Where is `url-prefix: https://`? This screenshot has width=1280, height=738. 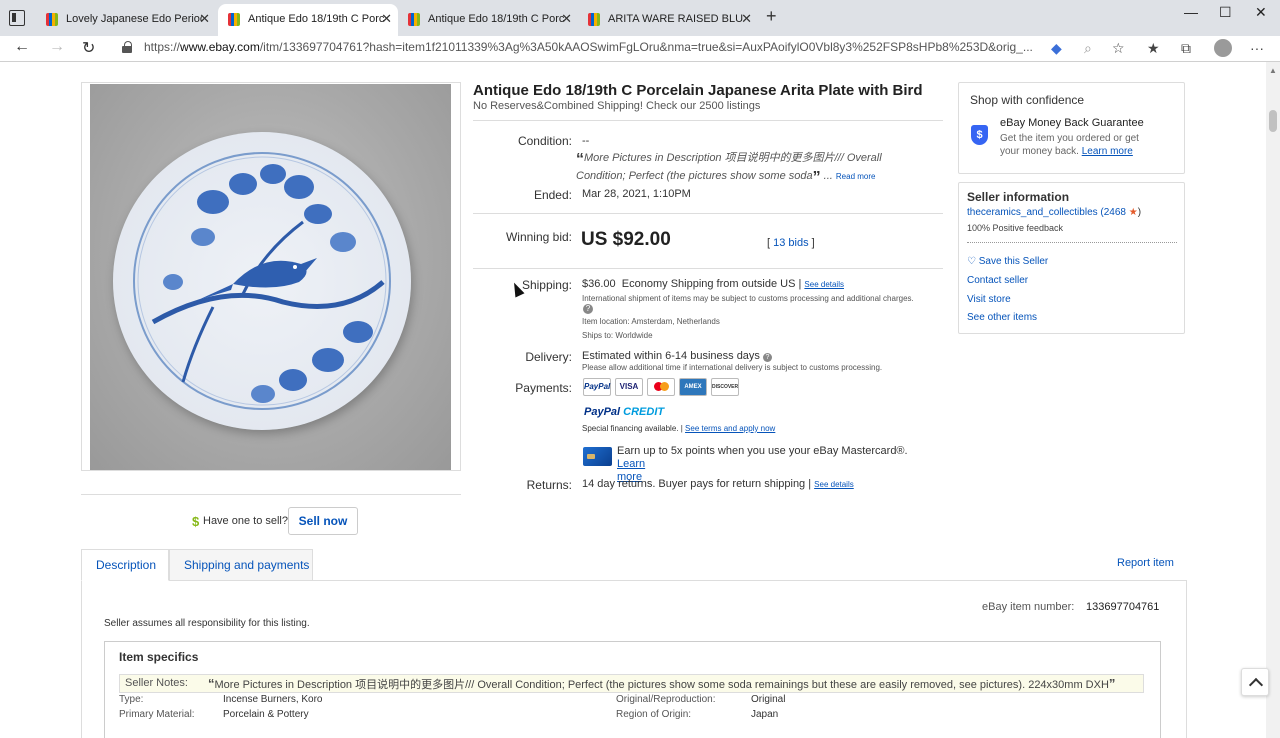
url-prefix: https:// is located at coordinates (162, 47).